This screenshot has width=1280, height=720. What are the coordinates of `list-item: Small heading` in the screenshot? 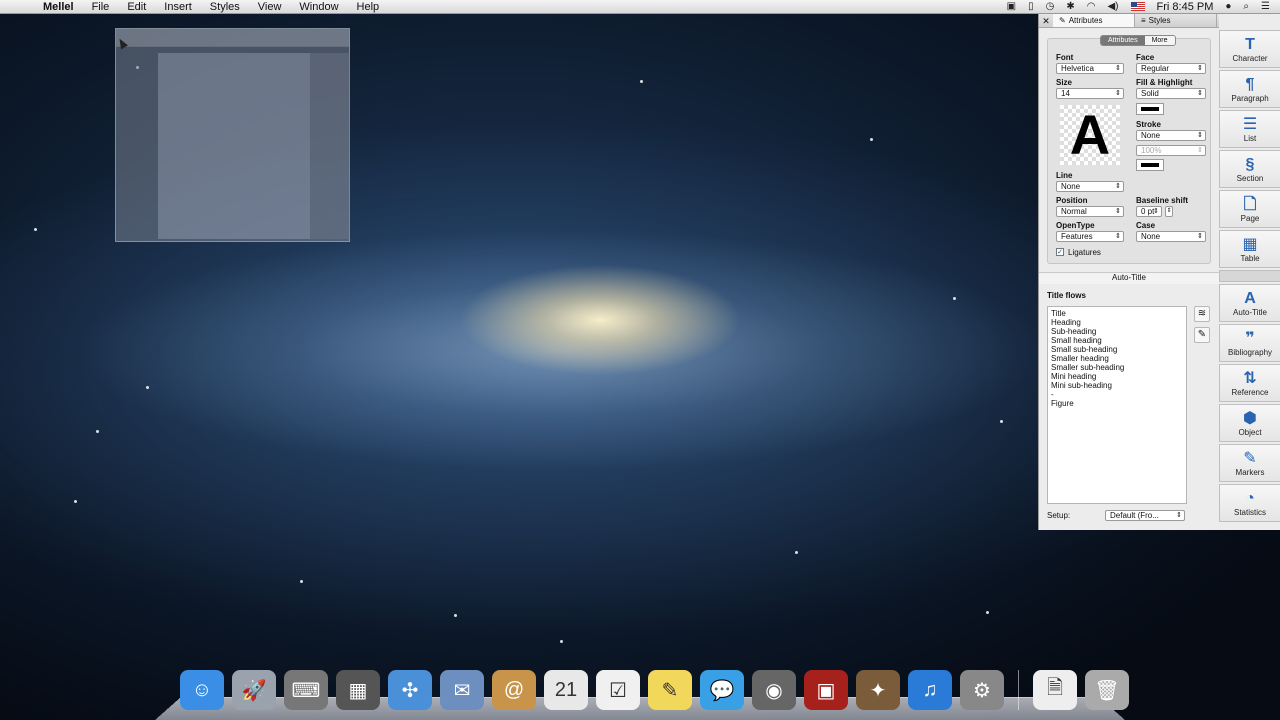 It's located at (1117, 340).